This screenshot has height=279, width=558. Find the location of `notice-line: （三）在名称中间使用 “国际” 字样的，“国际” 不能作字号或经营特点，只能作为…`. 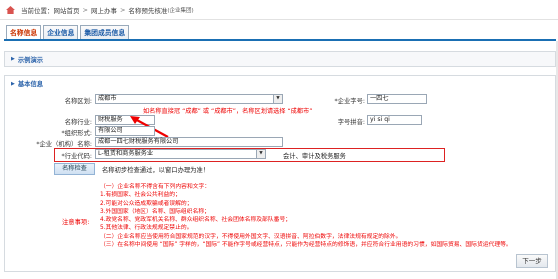

notice-line: （三）在名称中间使用 “国际” 字样的，“国际” 不能作字号或经营特点，只能作为… is located at coordinates (306, 245).